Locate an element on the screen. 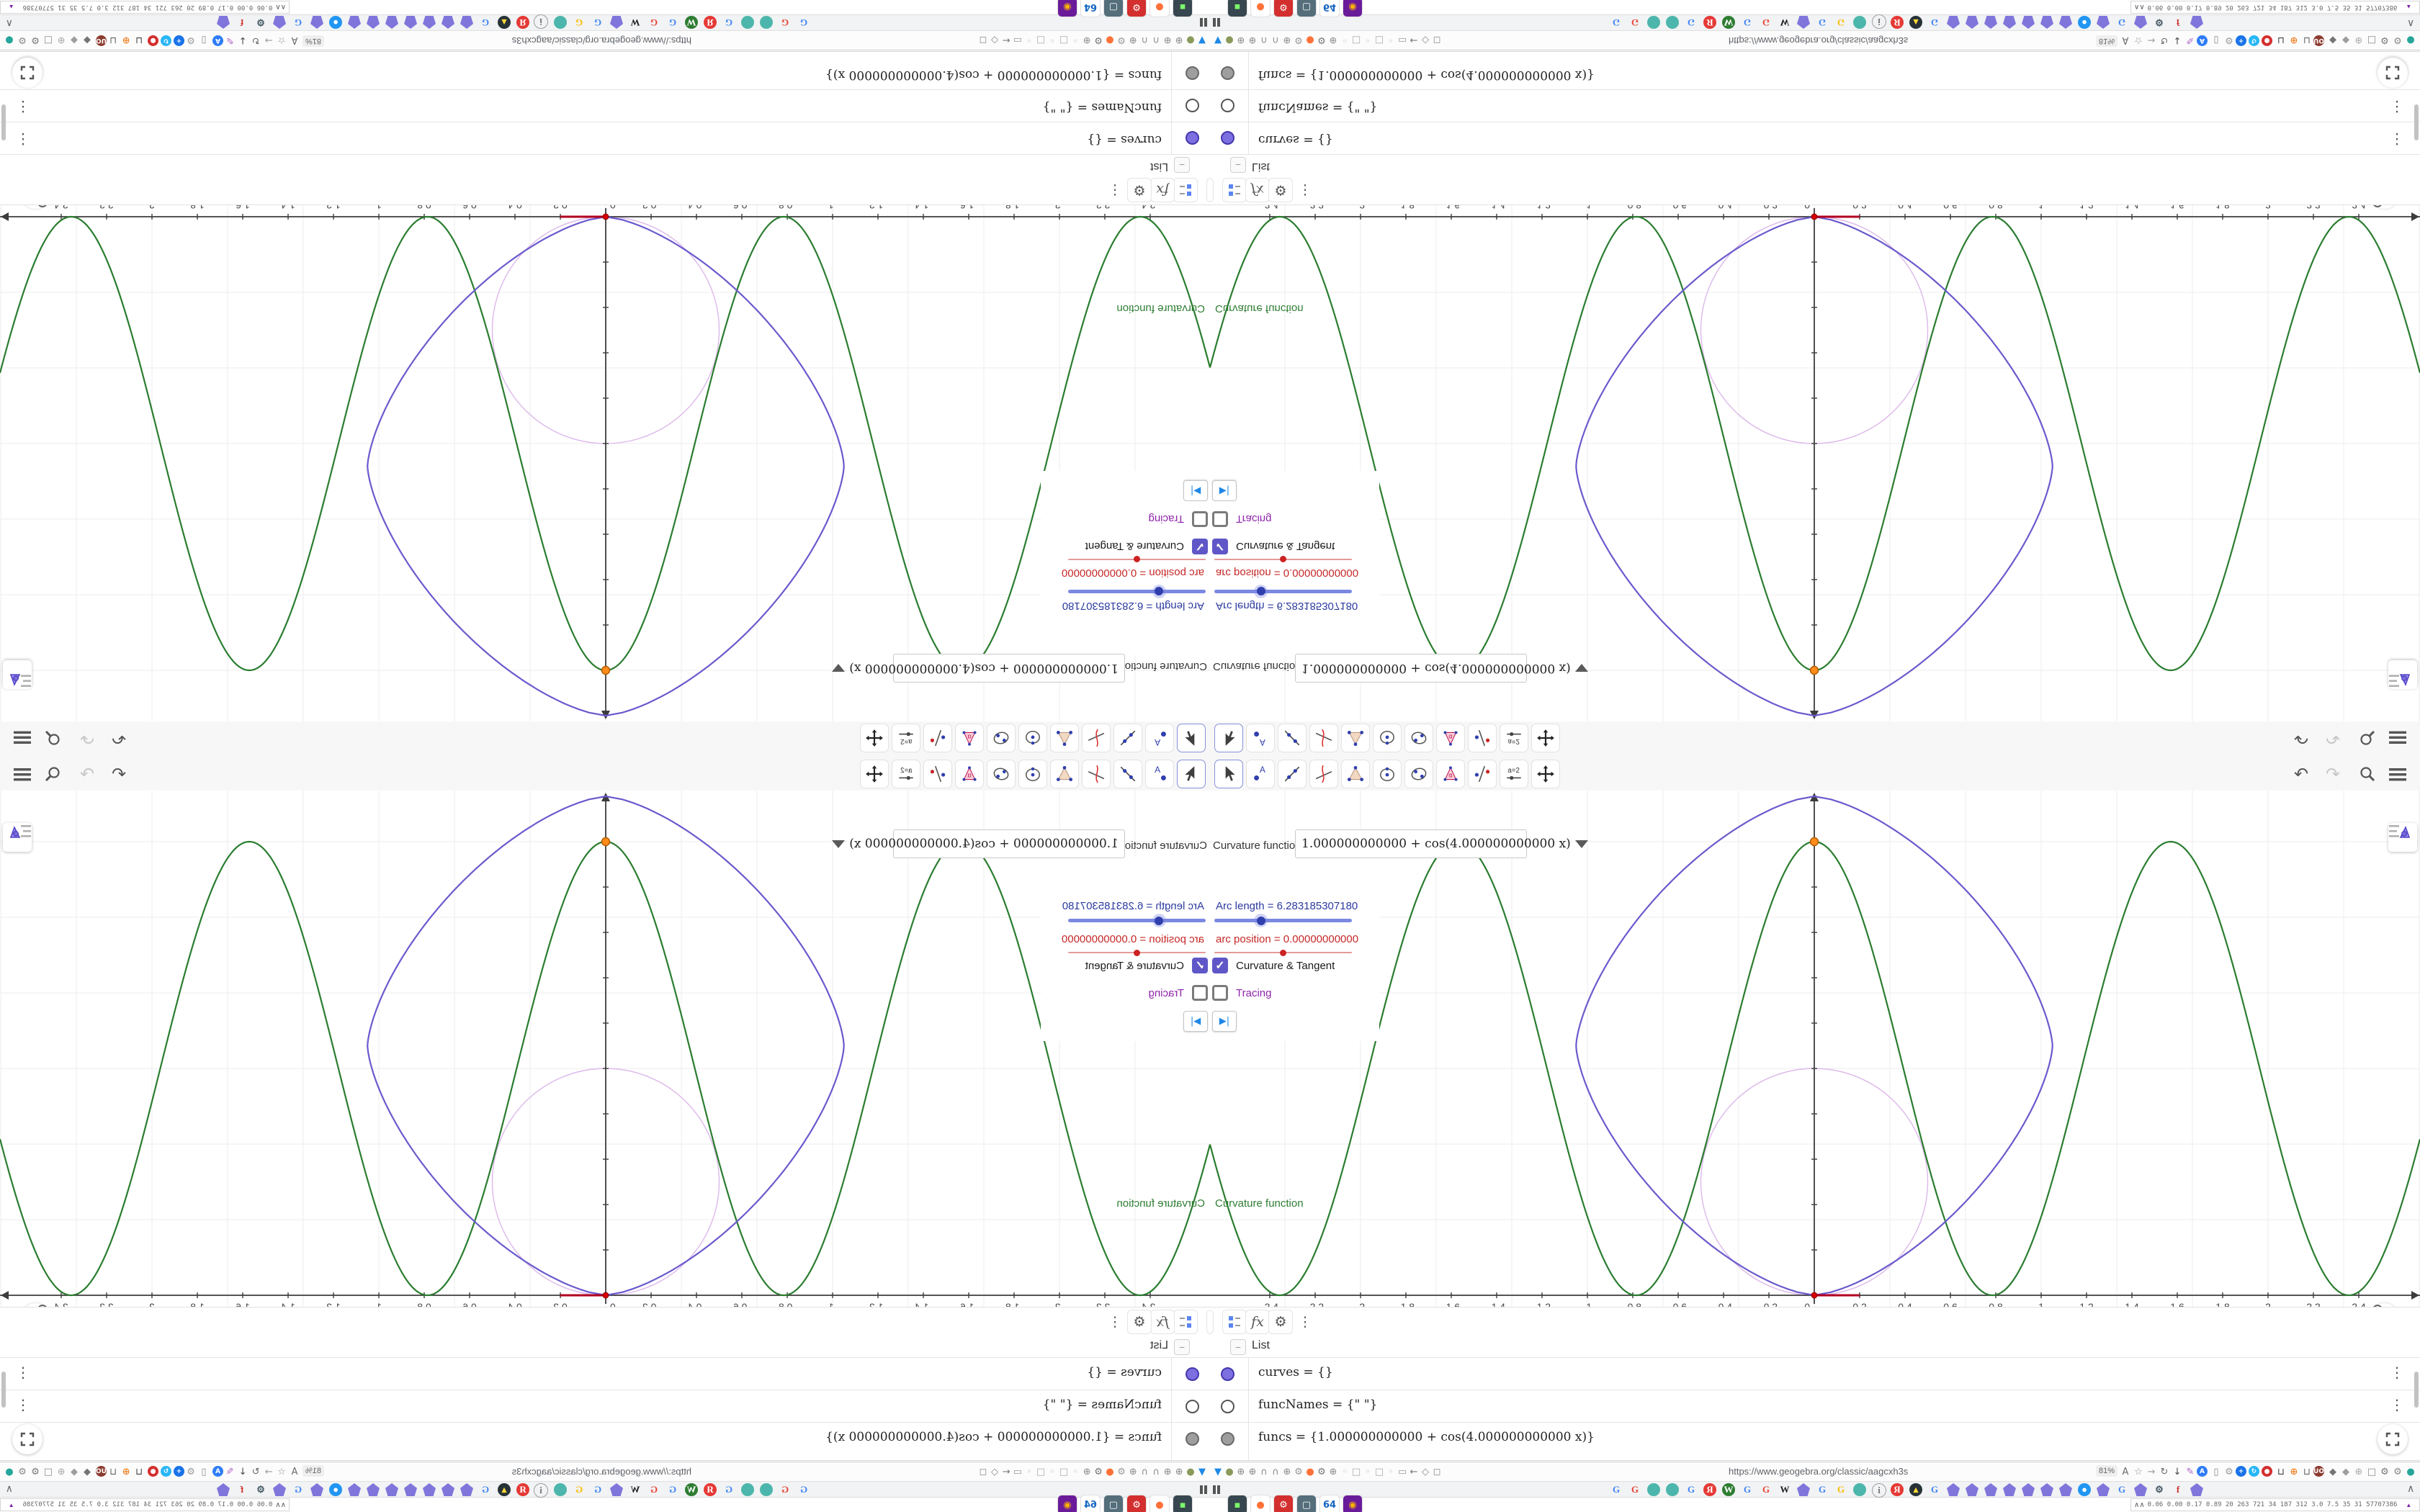  wikipedia-tab: W is located at coordinates (635, 1489).